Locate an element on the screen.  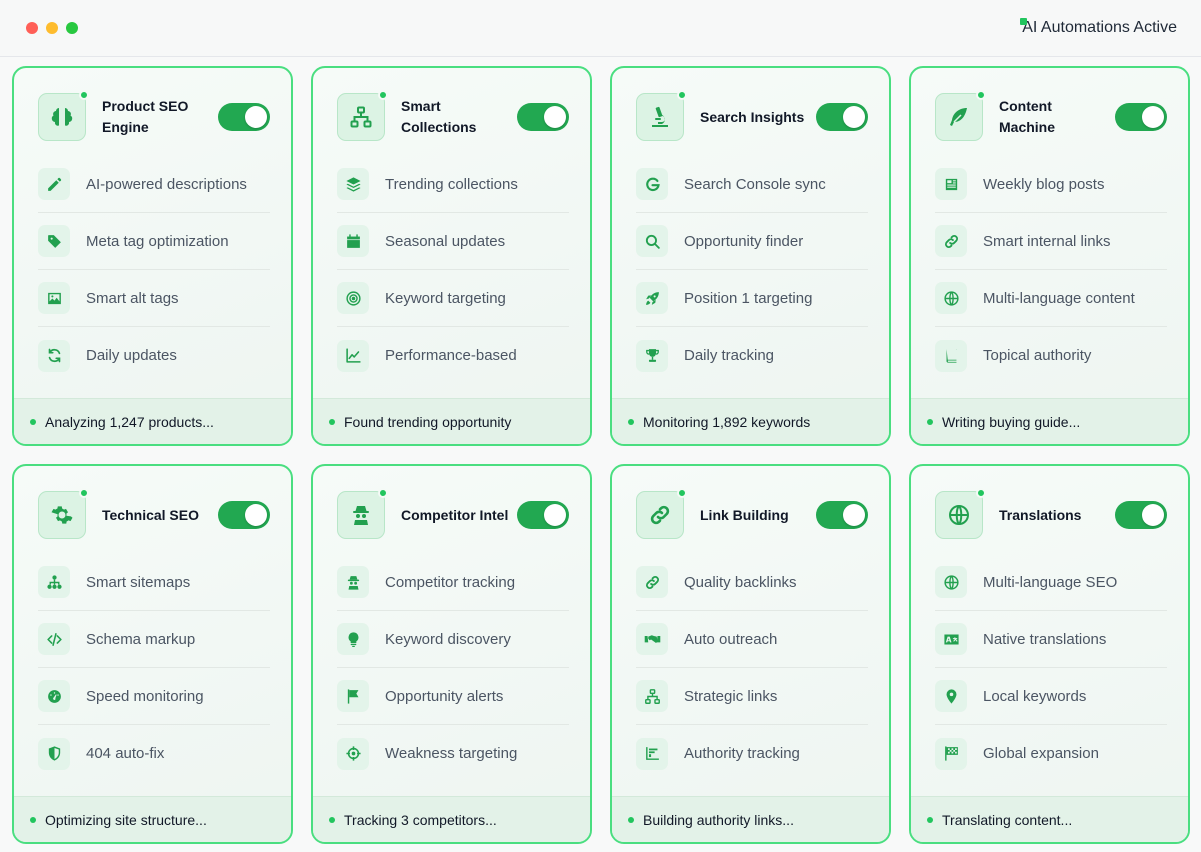
feature-item: Search Console sync is located at coordinates (752, 184).